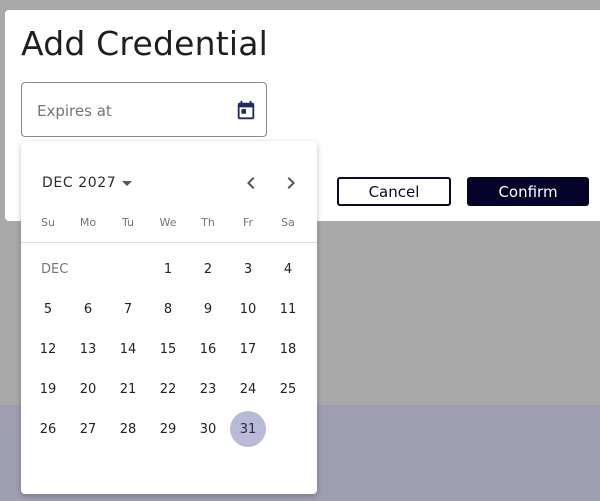 The height and width of the screenshot is (501, 600). Describe the element at coordinates (128, 389) in the screenshot. I see `day-cell: 21` at that location.